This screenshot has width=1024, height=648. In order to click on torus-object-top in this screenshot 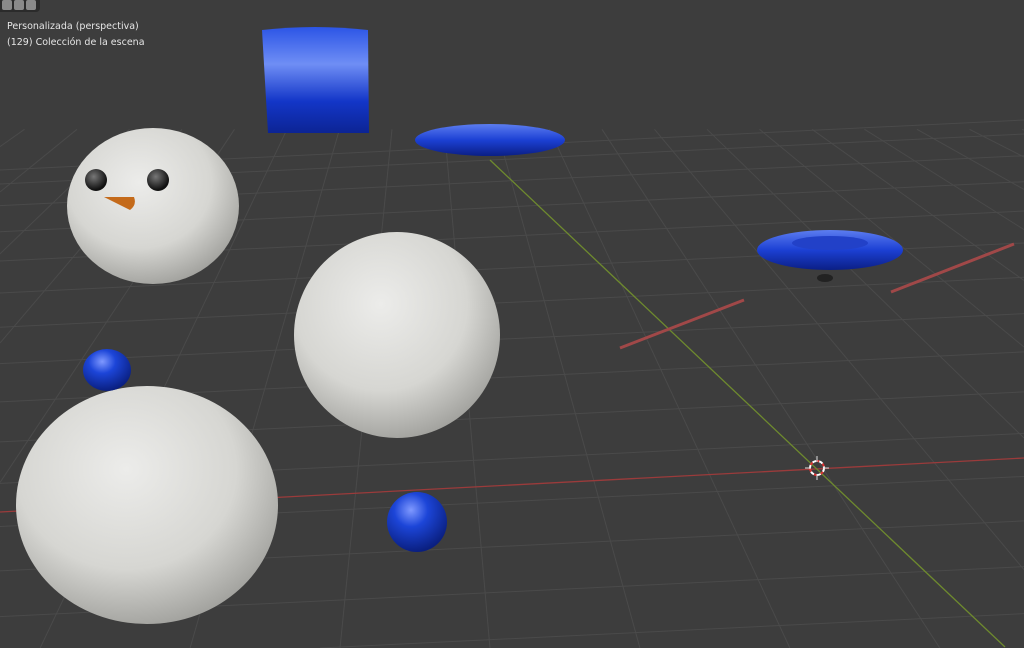, I will do `click(490, 140)`.